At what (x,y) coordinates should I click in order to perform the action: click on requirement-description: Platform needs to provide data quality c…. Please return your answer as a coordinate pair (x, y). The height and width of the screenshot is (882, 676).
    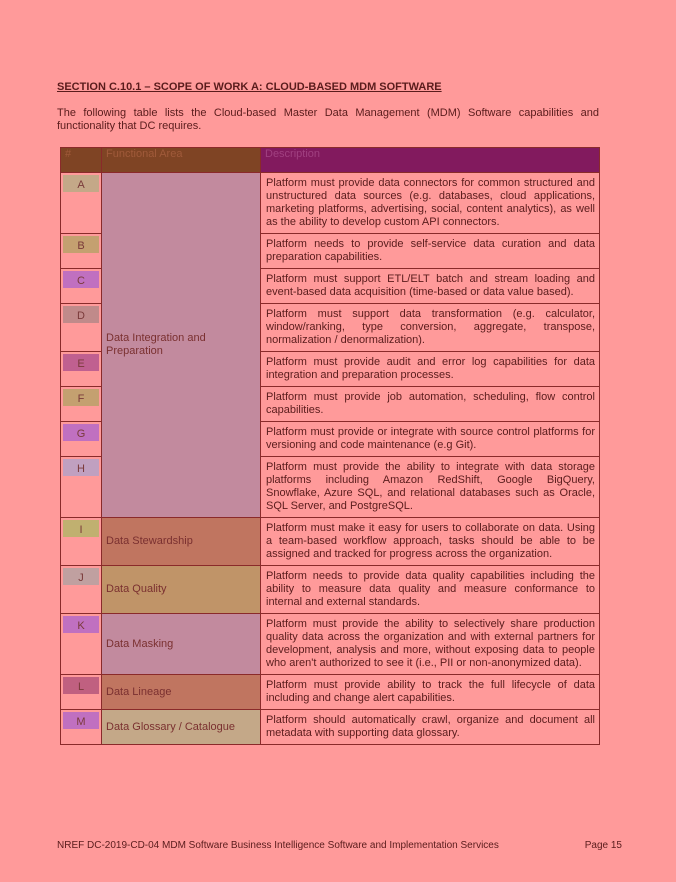
    Looking at the image, I should click on (430, 589).